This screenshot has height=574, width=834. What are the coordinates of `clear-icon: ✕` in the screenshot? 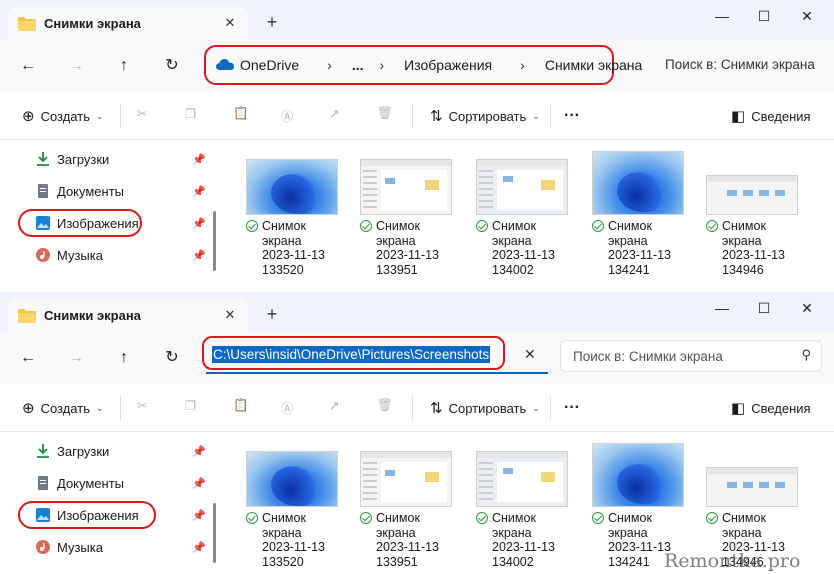 It's located at (530, 354).